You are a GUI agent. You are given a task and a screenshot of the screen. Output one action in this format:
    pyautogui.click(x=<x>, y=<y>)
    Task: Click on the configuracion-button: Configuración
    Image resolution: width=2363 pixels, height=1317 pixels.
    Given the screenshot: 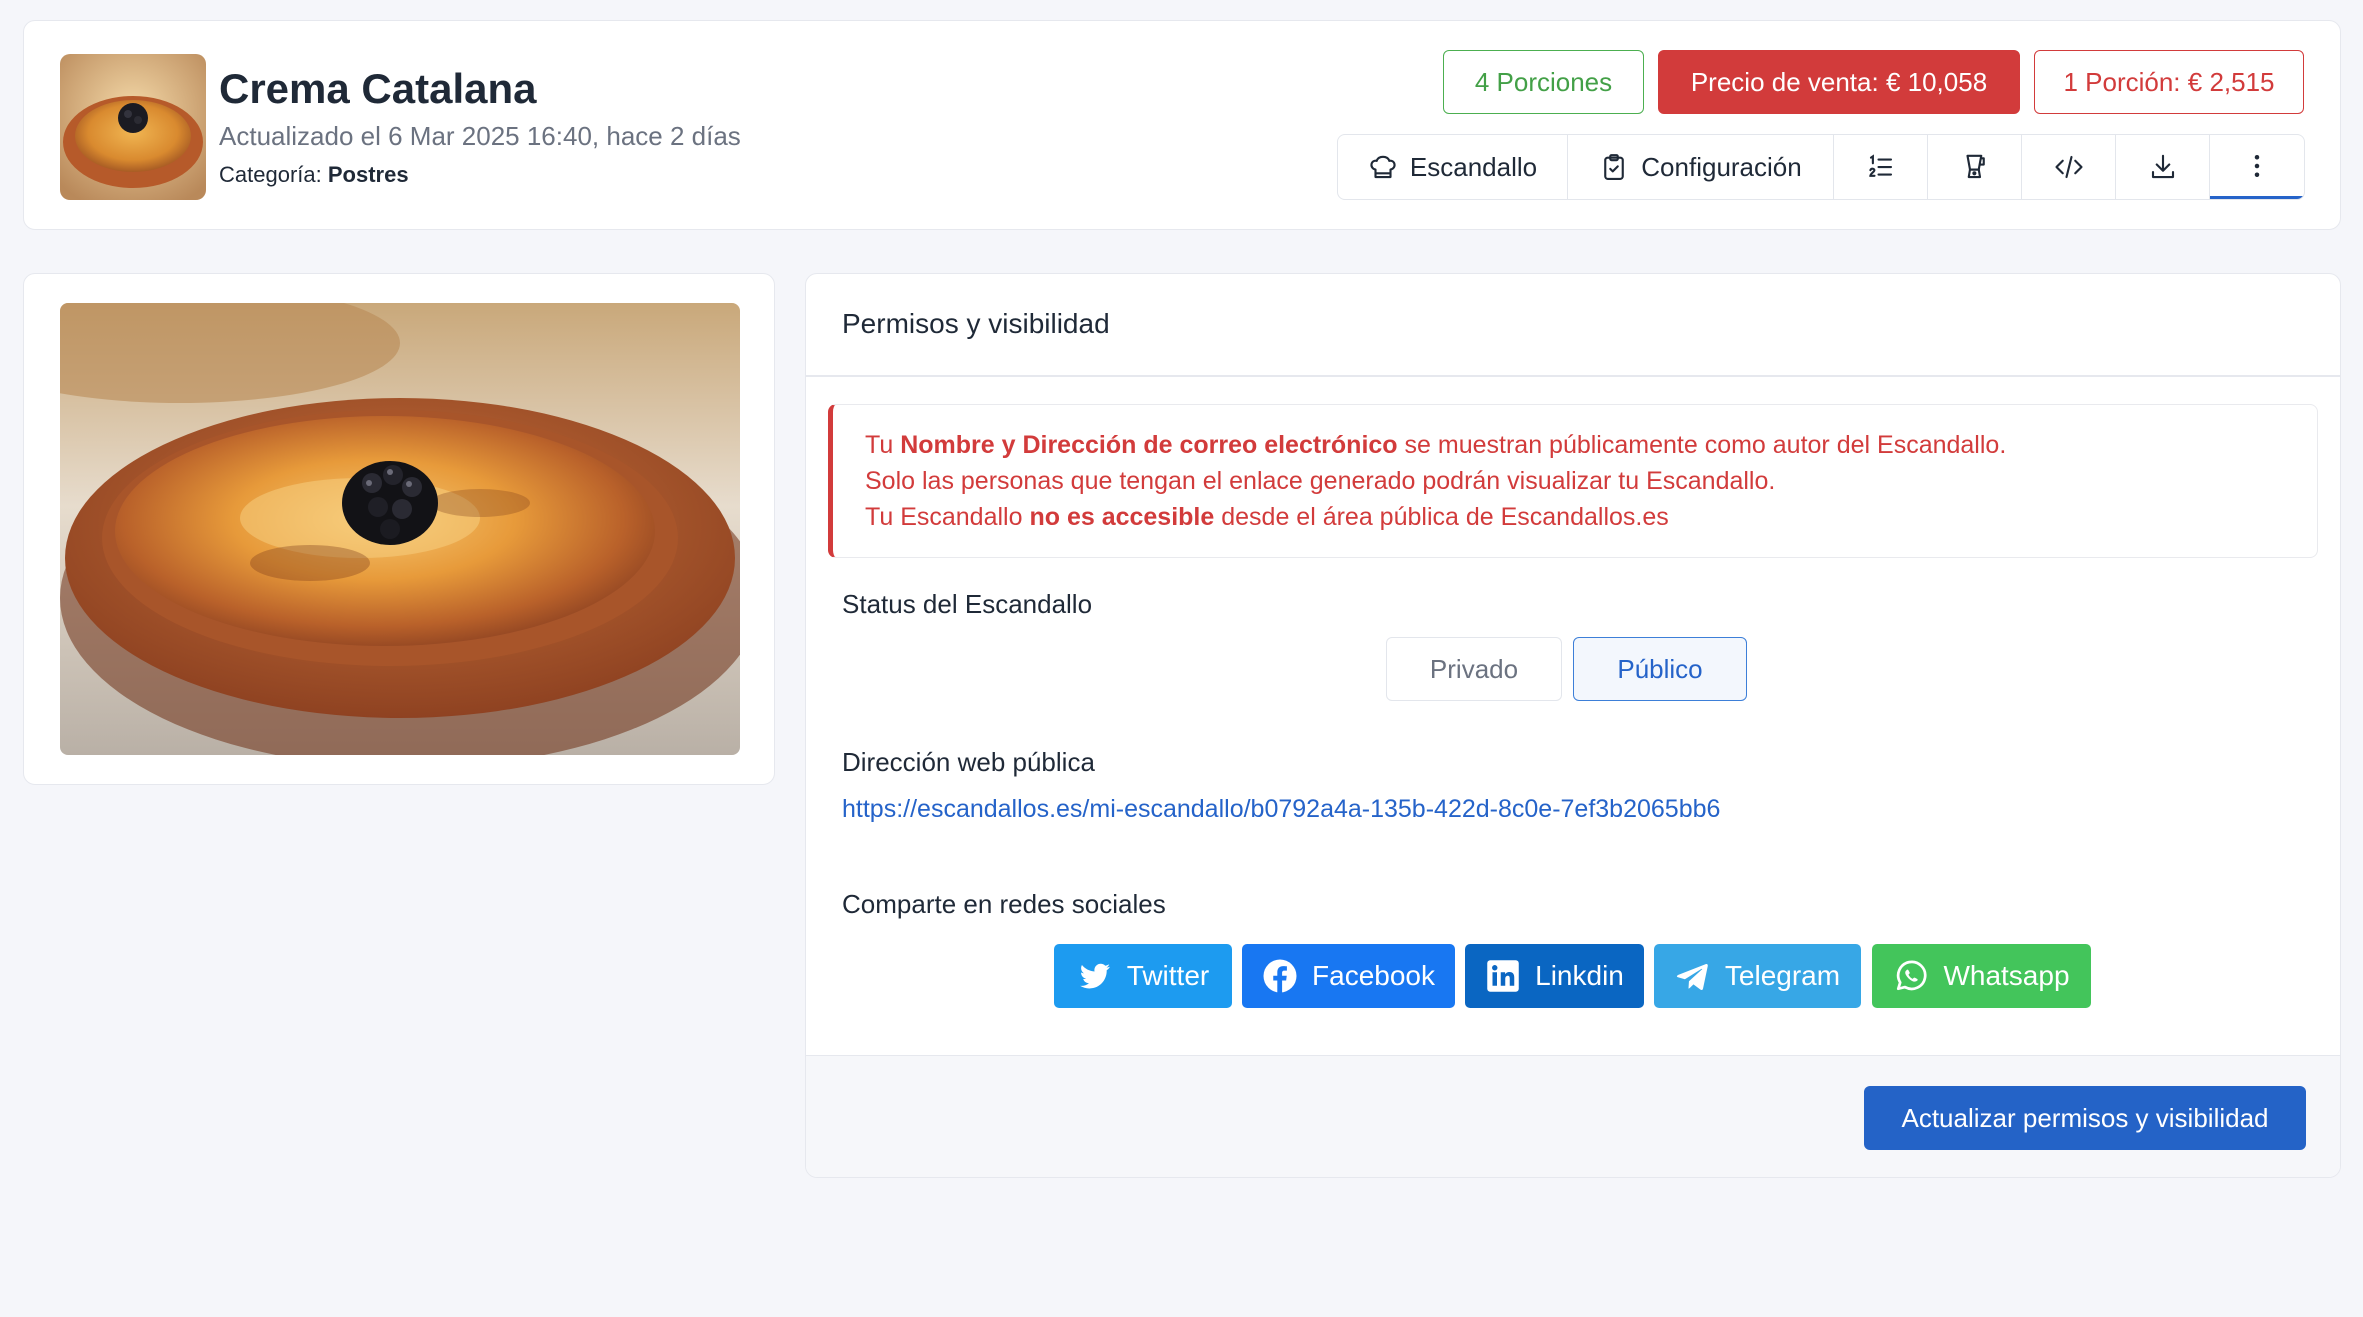 What is the action you would take?
    pyautogui.click(x=1701, y=167)
    